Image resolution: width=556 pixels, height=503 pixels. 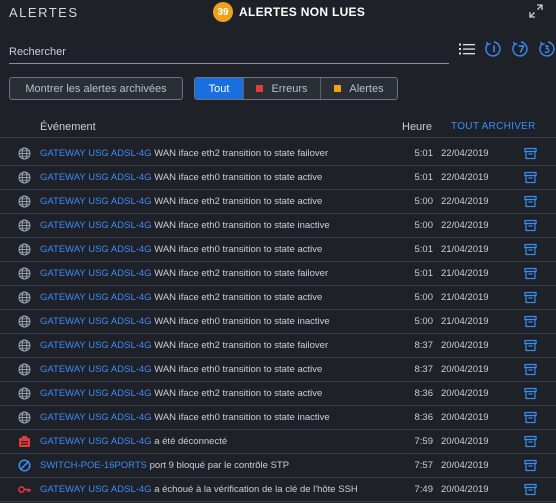 What do you see at coordinates (278, 127) in the screenshot?
I see `table-header: Événement Heure TOUT ARCHIVER` at bounding box center [278, 127].